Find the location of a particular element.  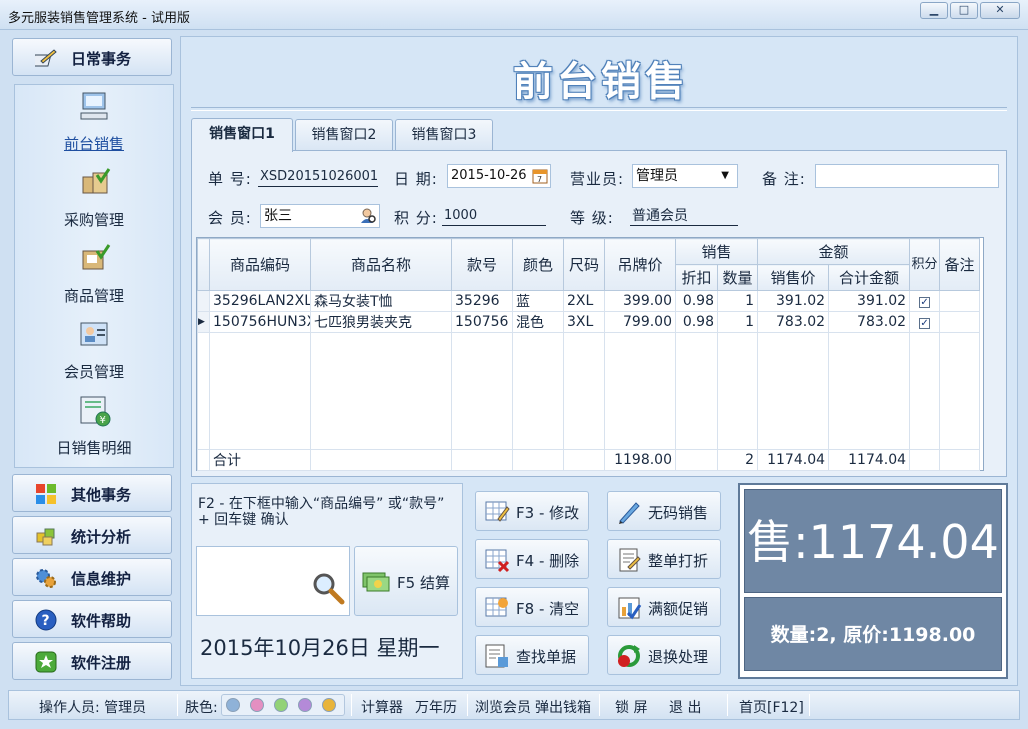

nav-section-register: 软件注册 is located at coordinates (92, 661).